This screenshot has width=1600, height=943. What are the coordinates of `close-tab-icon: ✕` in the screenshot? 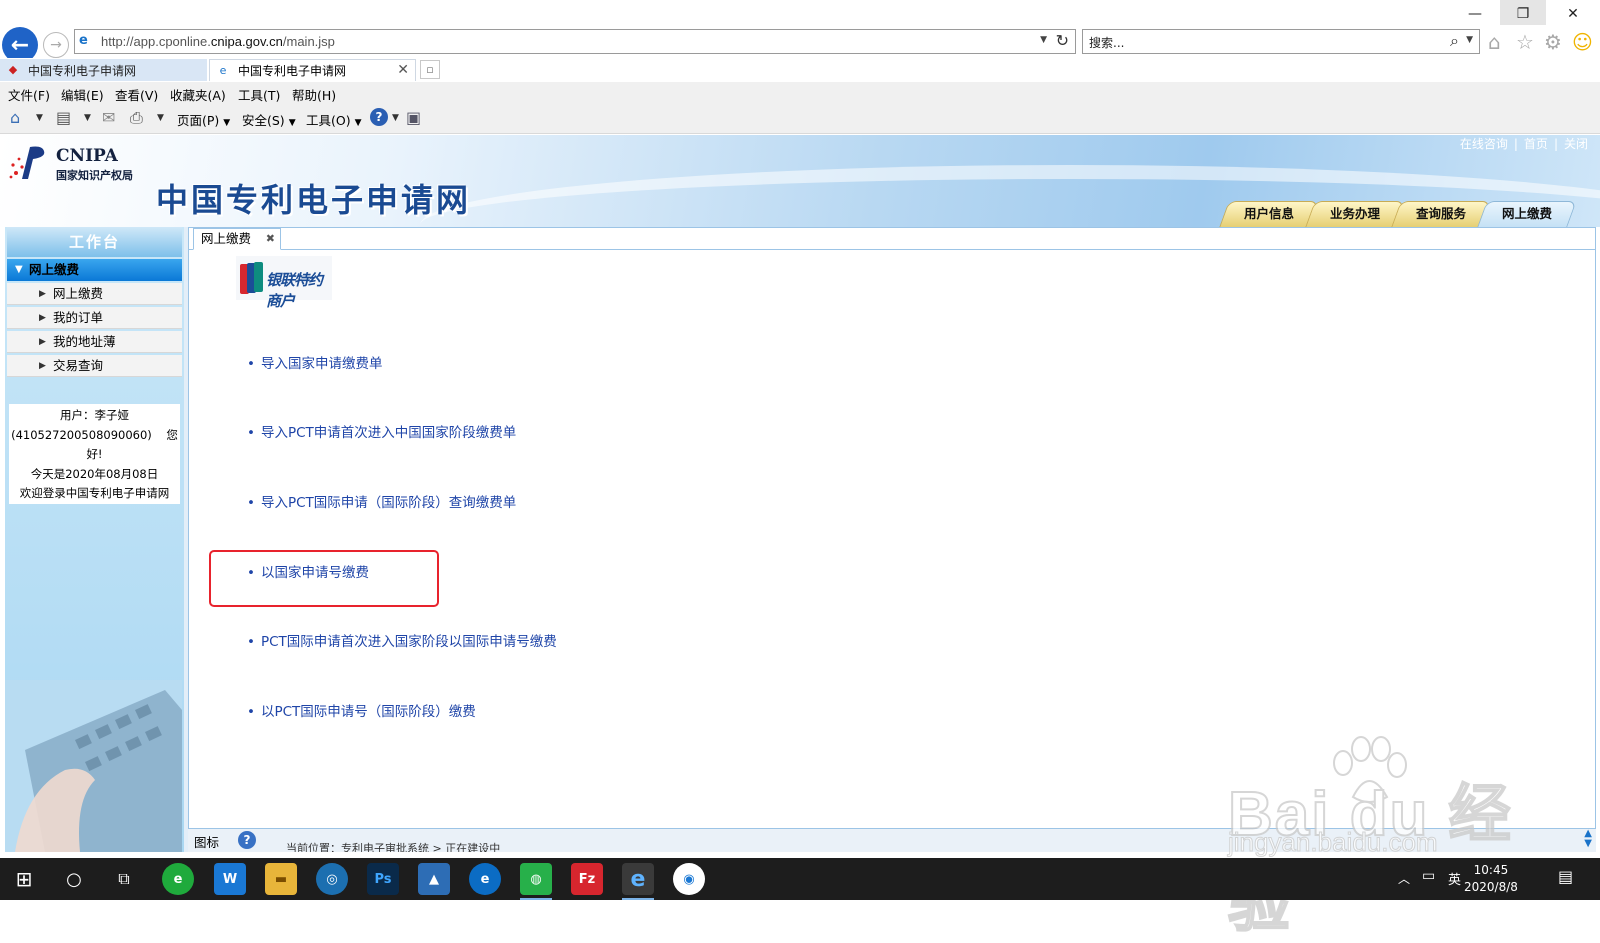 It's located at (403, 70).